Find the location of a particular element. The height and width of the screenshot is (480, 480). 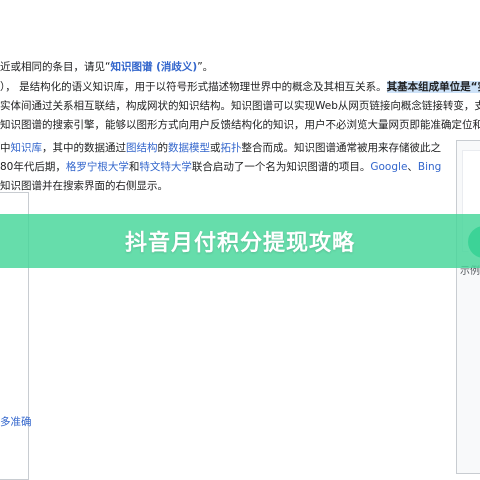

highlighted-text: 其基本组成单位是“实 is located at coordinates (433, 87).